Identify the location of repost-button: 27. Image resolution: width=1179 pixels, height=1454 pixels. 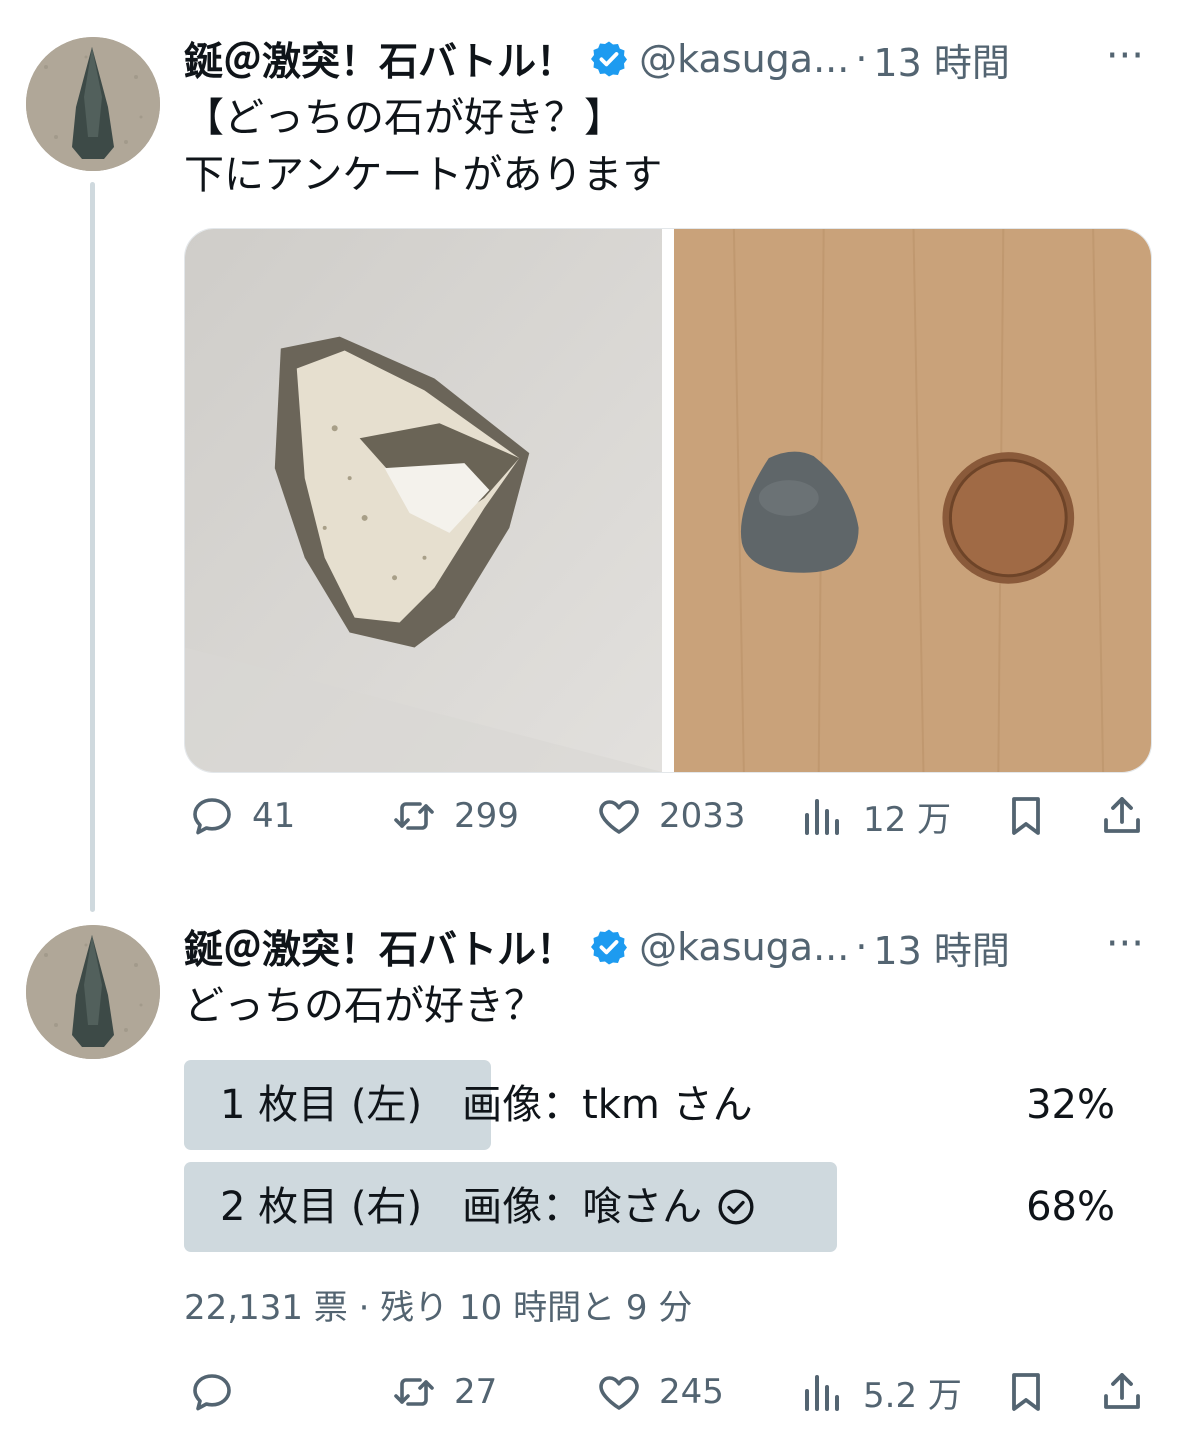
(443, 1392).